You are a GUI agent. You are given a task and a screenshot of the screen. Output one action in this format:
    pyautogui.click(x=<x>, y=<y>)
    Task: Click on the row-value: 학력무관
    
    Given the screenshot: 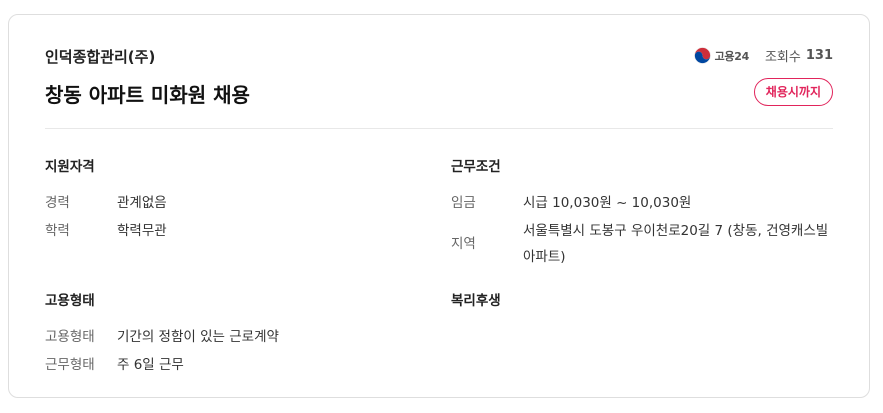 What is the action you would take?
    pyautogui.click(x=142, y=231)
    